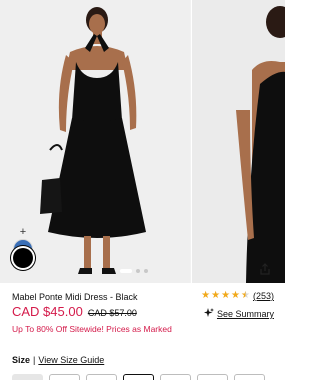 Image resolution: width=320 pixels, height=380 pixels. I want to click on gallery-pagination, so click(134, 271).